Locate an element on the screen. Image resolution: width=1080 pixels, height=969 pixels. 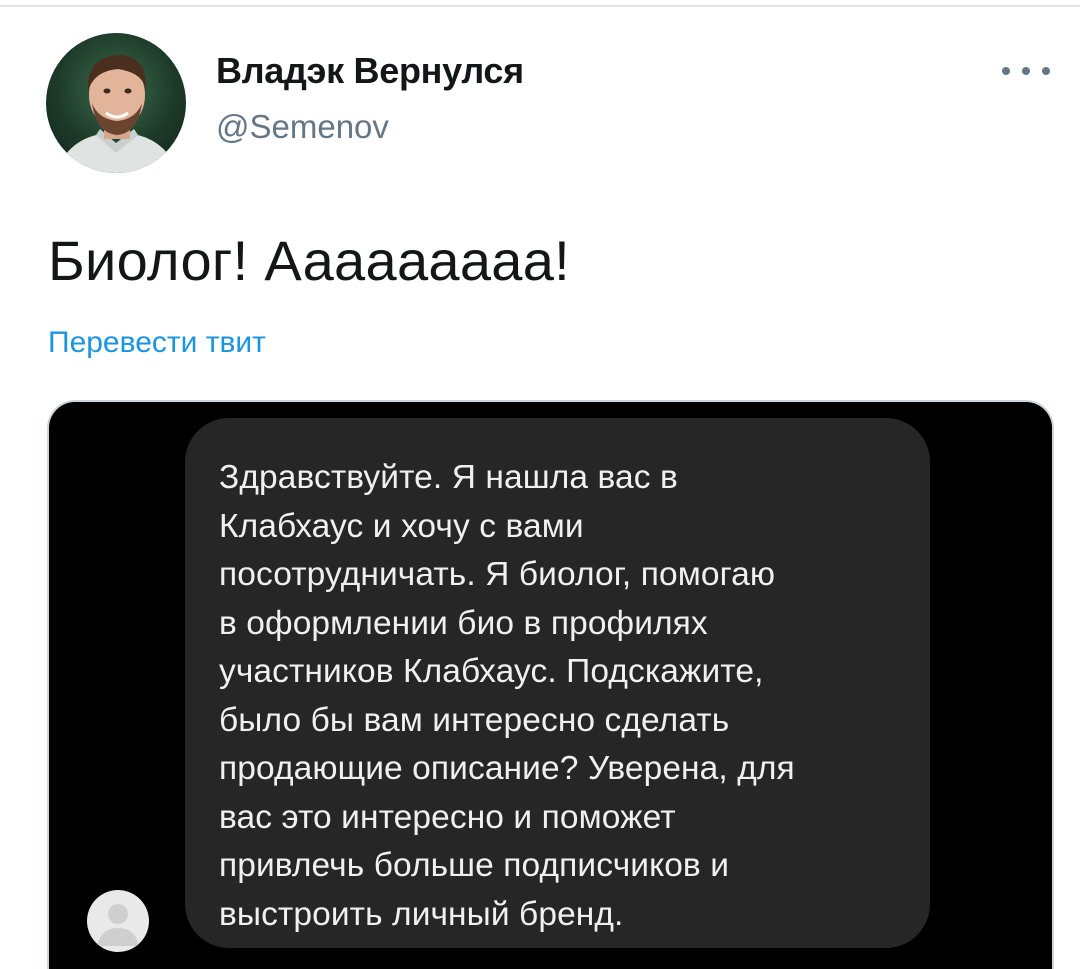
author-avatar is located at coordinates (116, 103).